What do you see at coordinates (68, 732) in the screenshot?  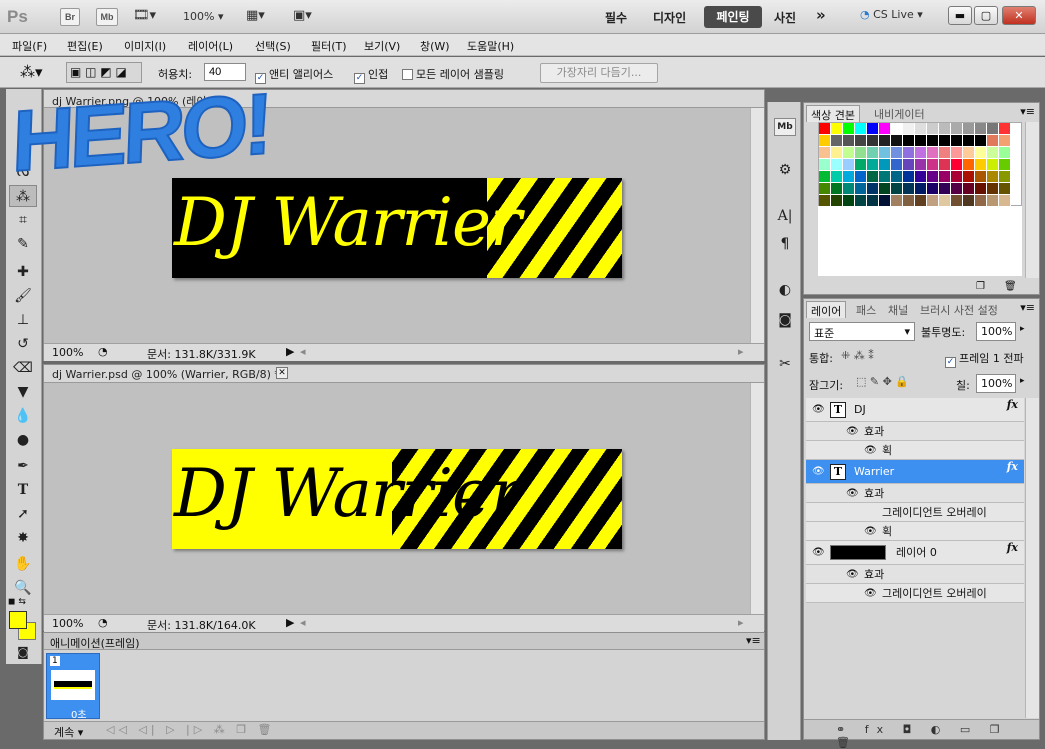 I see `loop-select: 계속 ▾` at bounding box center [68, 732].